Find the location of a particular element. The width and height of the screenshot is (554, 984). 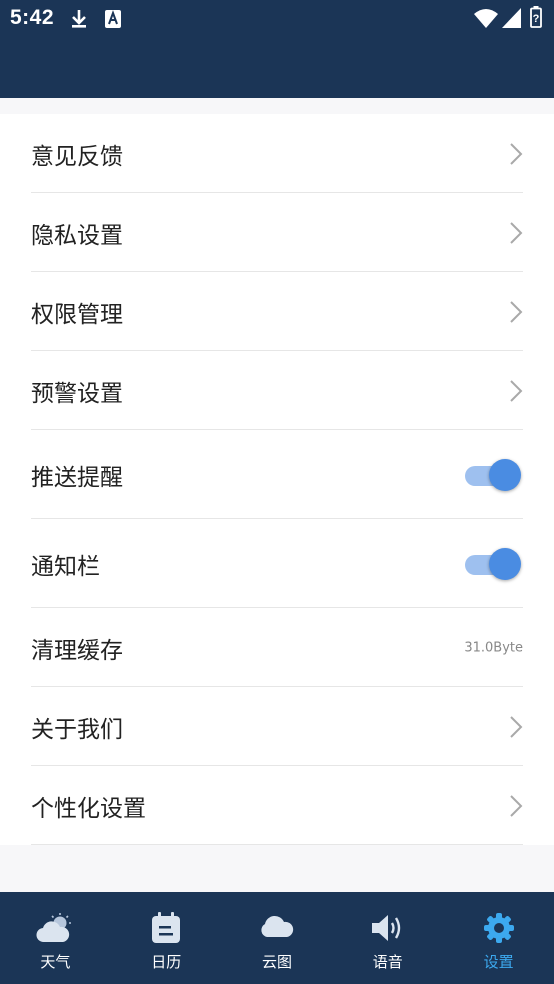

wifi-icon is located at coordinates (486, 18).